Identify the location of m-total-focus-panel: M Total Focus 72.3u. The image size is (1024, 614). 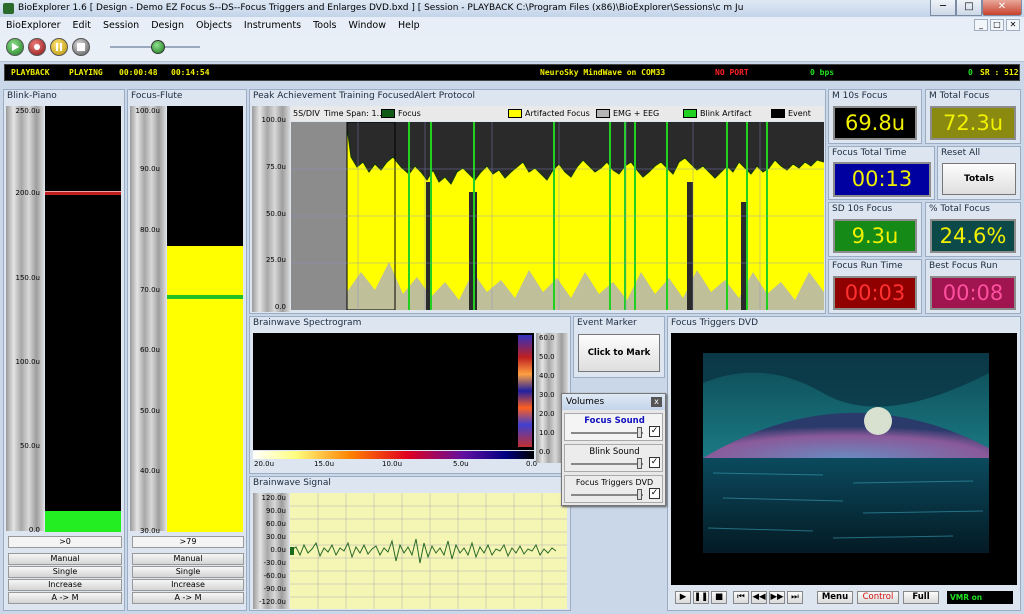
(973, 116).